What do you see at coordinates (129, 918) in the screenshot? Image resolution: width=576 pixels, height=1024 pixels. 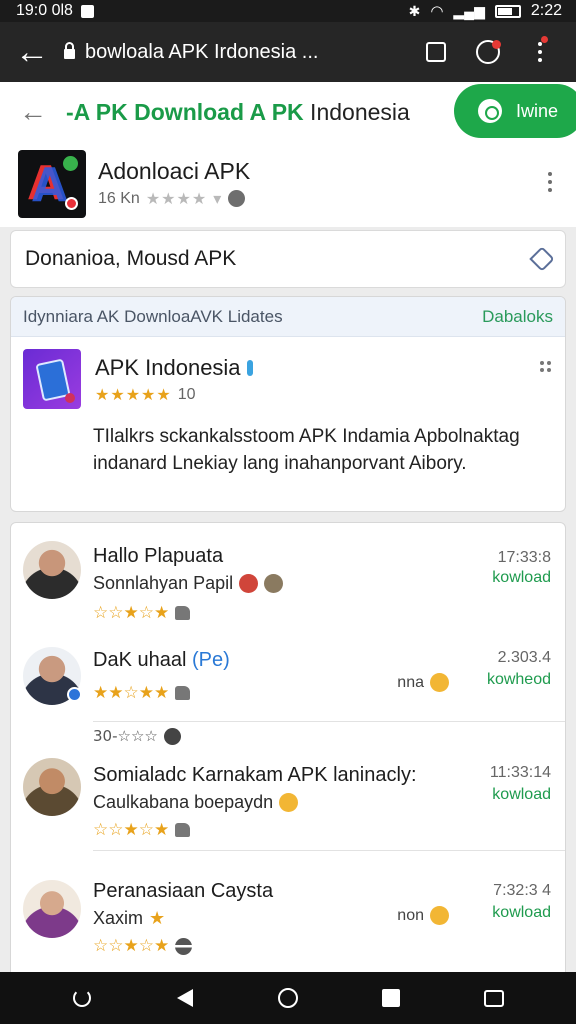 I see `review-subtitle: Xaxim ★` at bounding box center [129, 918].